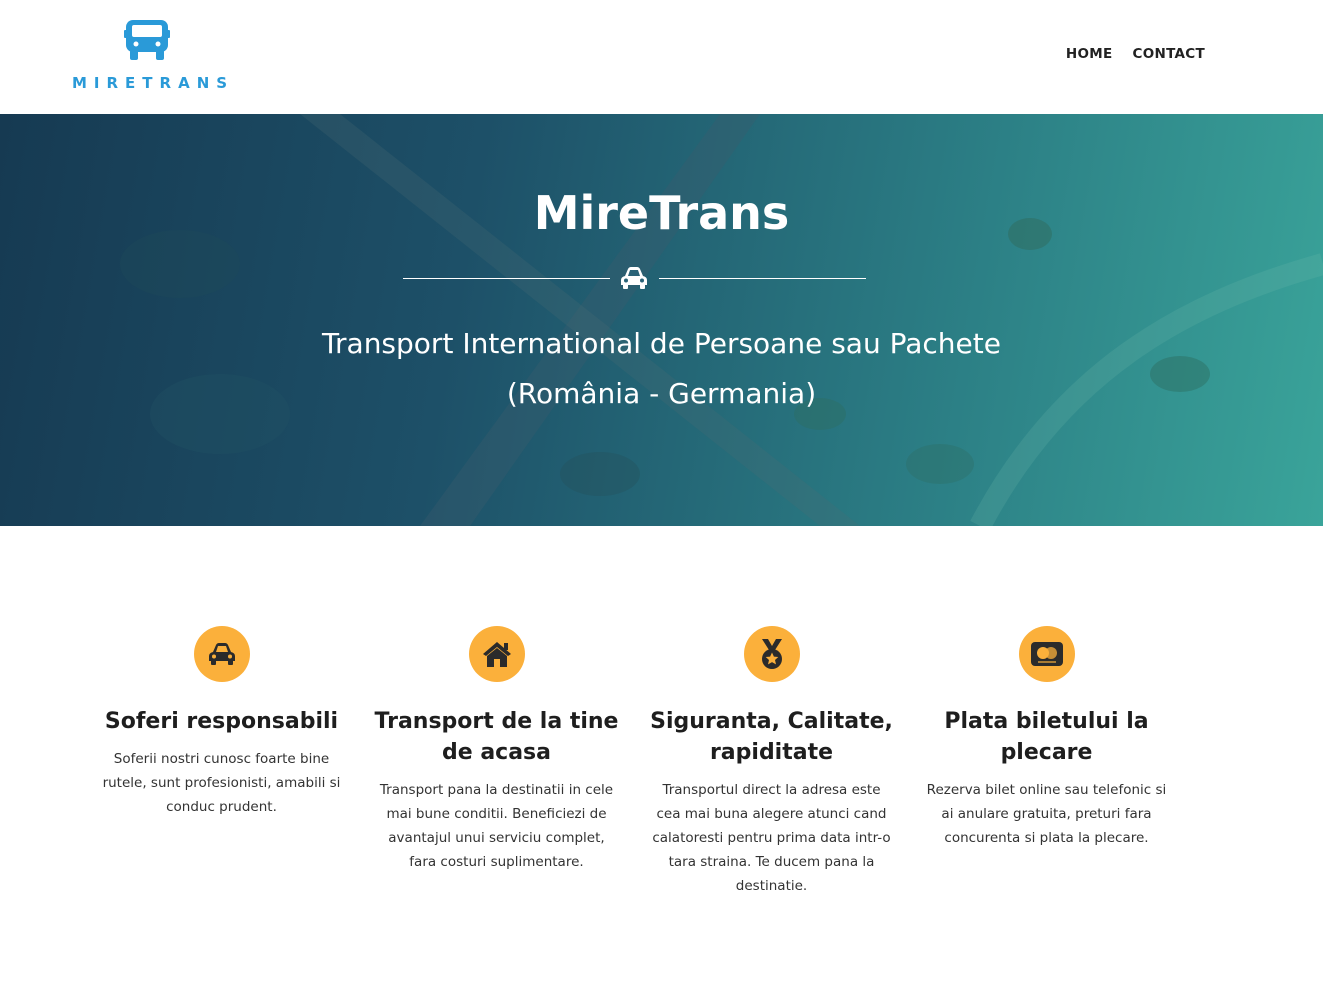 This screenshot has height=995, width=1323. Describe the element at coordinates (1168, 54) in the screenshot. I see `nav-contact-link: CONTACT` at that location.